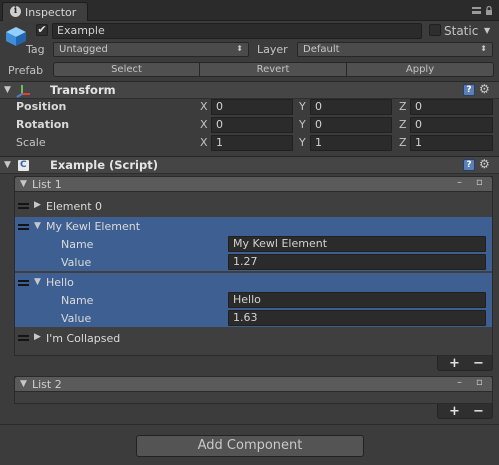 The height and width of the screenshot is (465, 499). Describe the element at coordinates (60, 282) in the screenshot. I see `element-label: Hello` at that location.